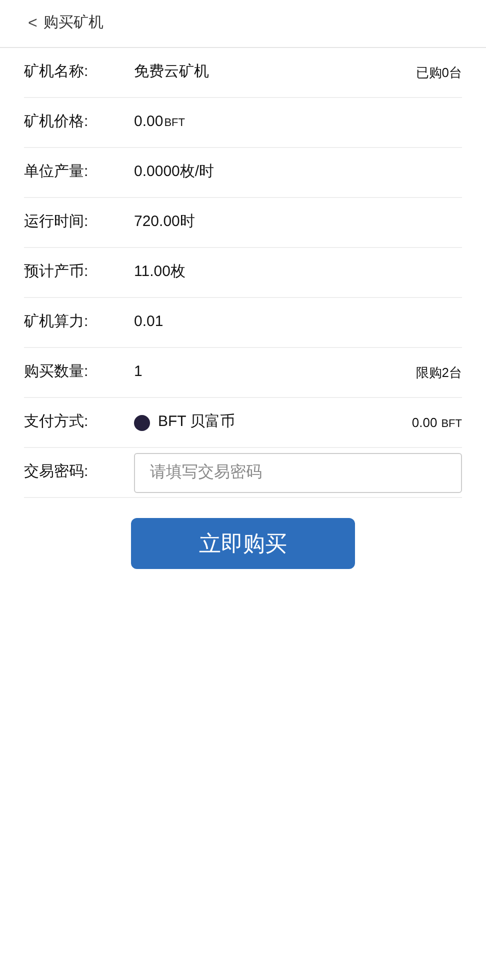  Describe the element at coordinates (57, 372) in the screenshot. I see `field-label: 购买数量:` at that location.